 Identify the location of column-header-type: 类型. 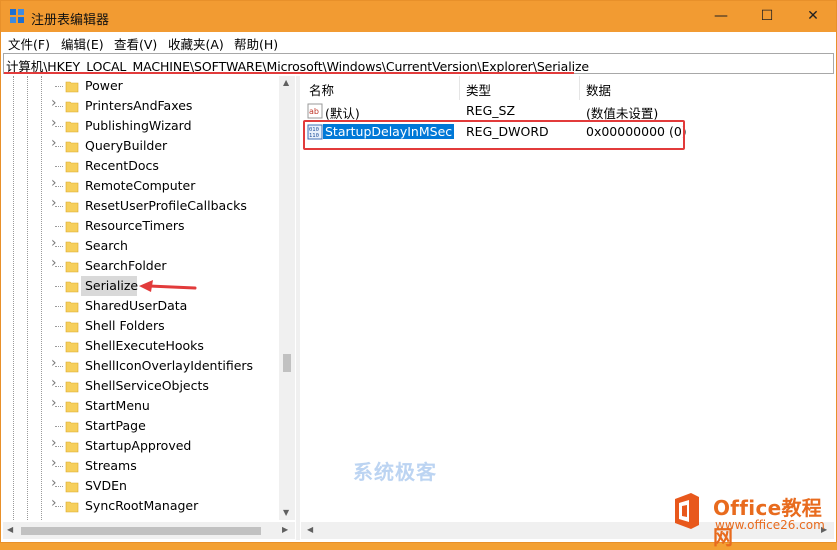
(478, 89).